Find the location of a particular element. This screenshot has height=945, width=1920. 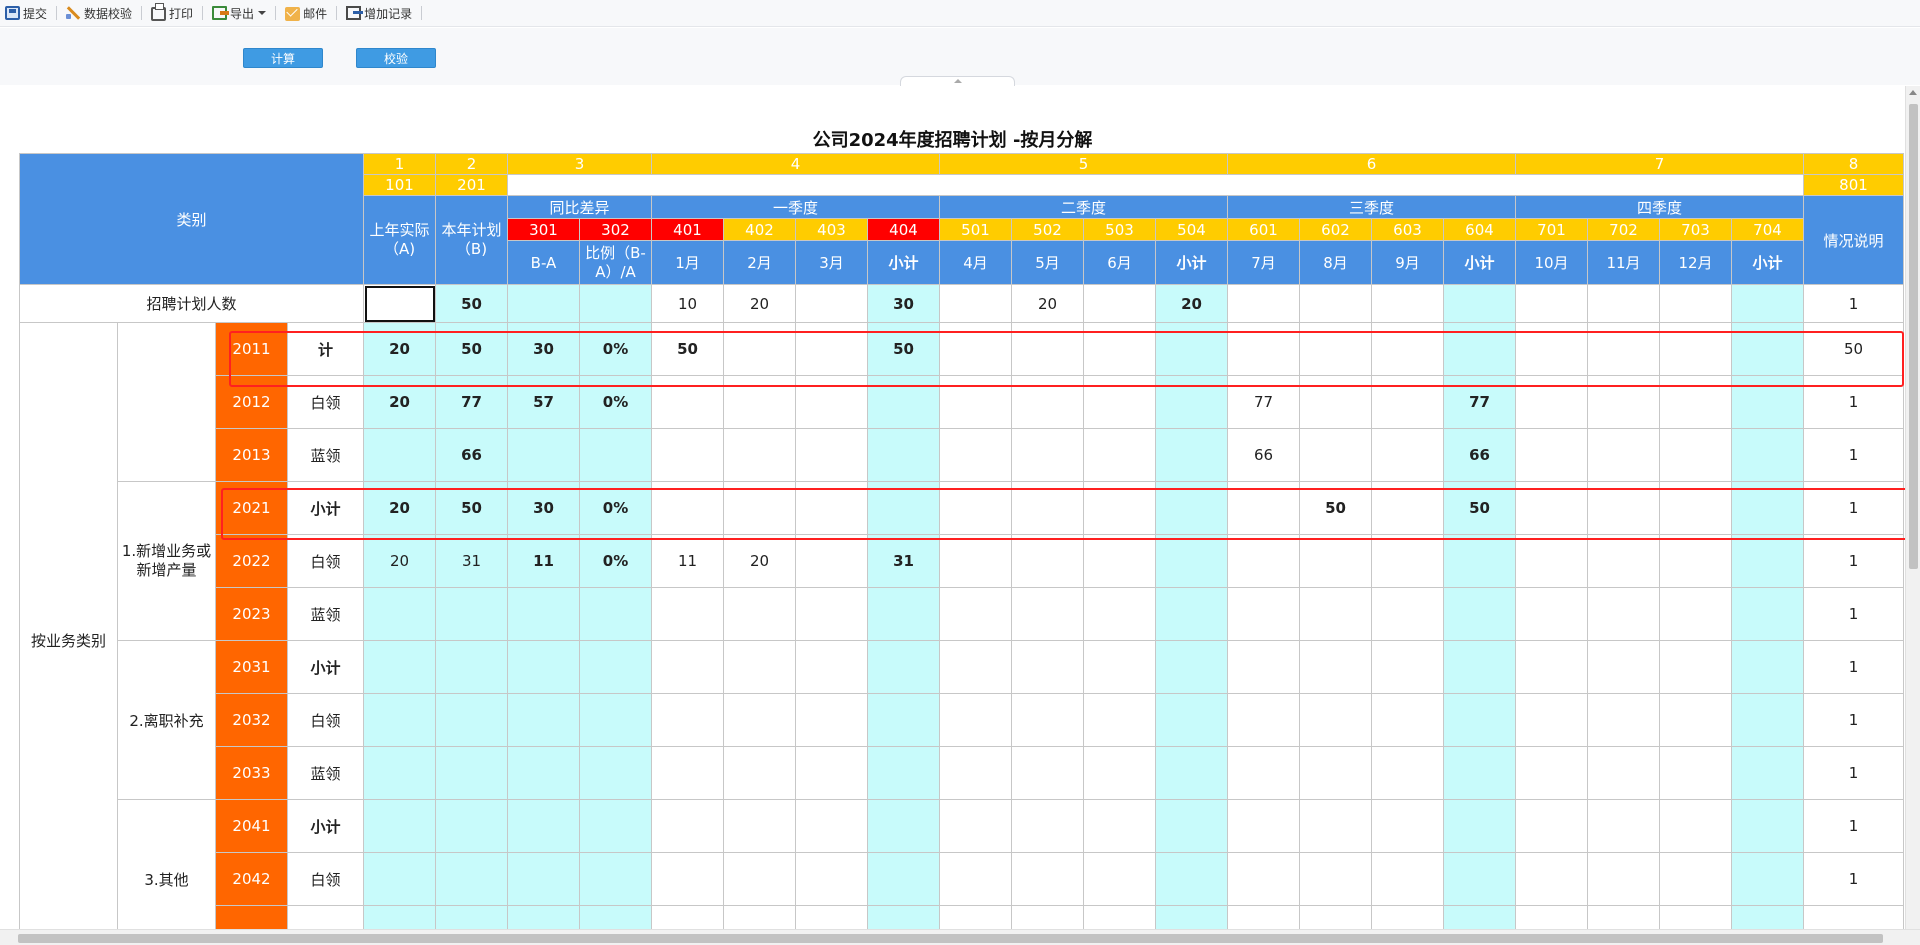

horizontal-scrollbar is located at coordinates (960, 937).